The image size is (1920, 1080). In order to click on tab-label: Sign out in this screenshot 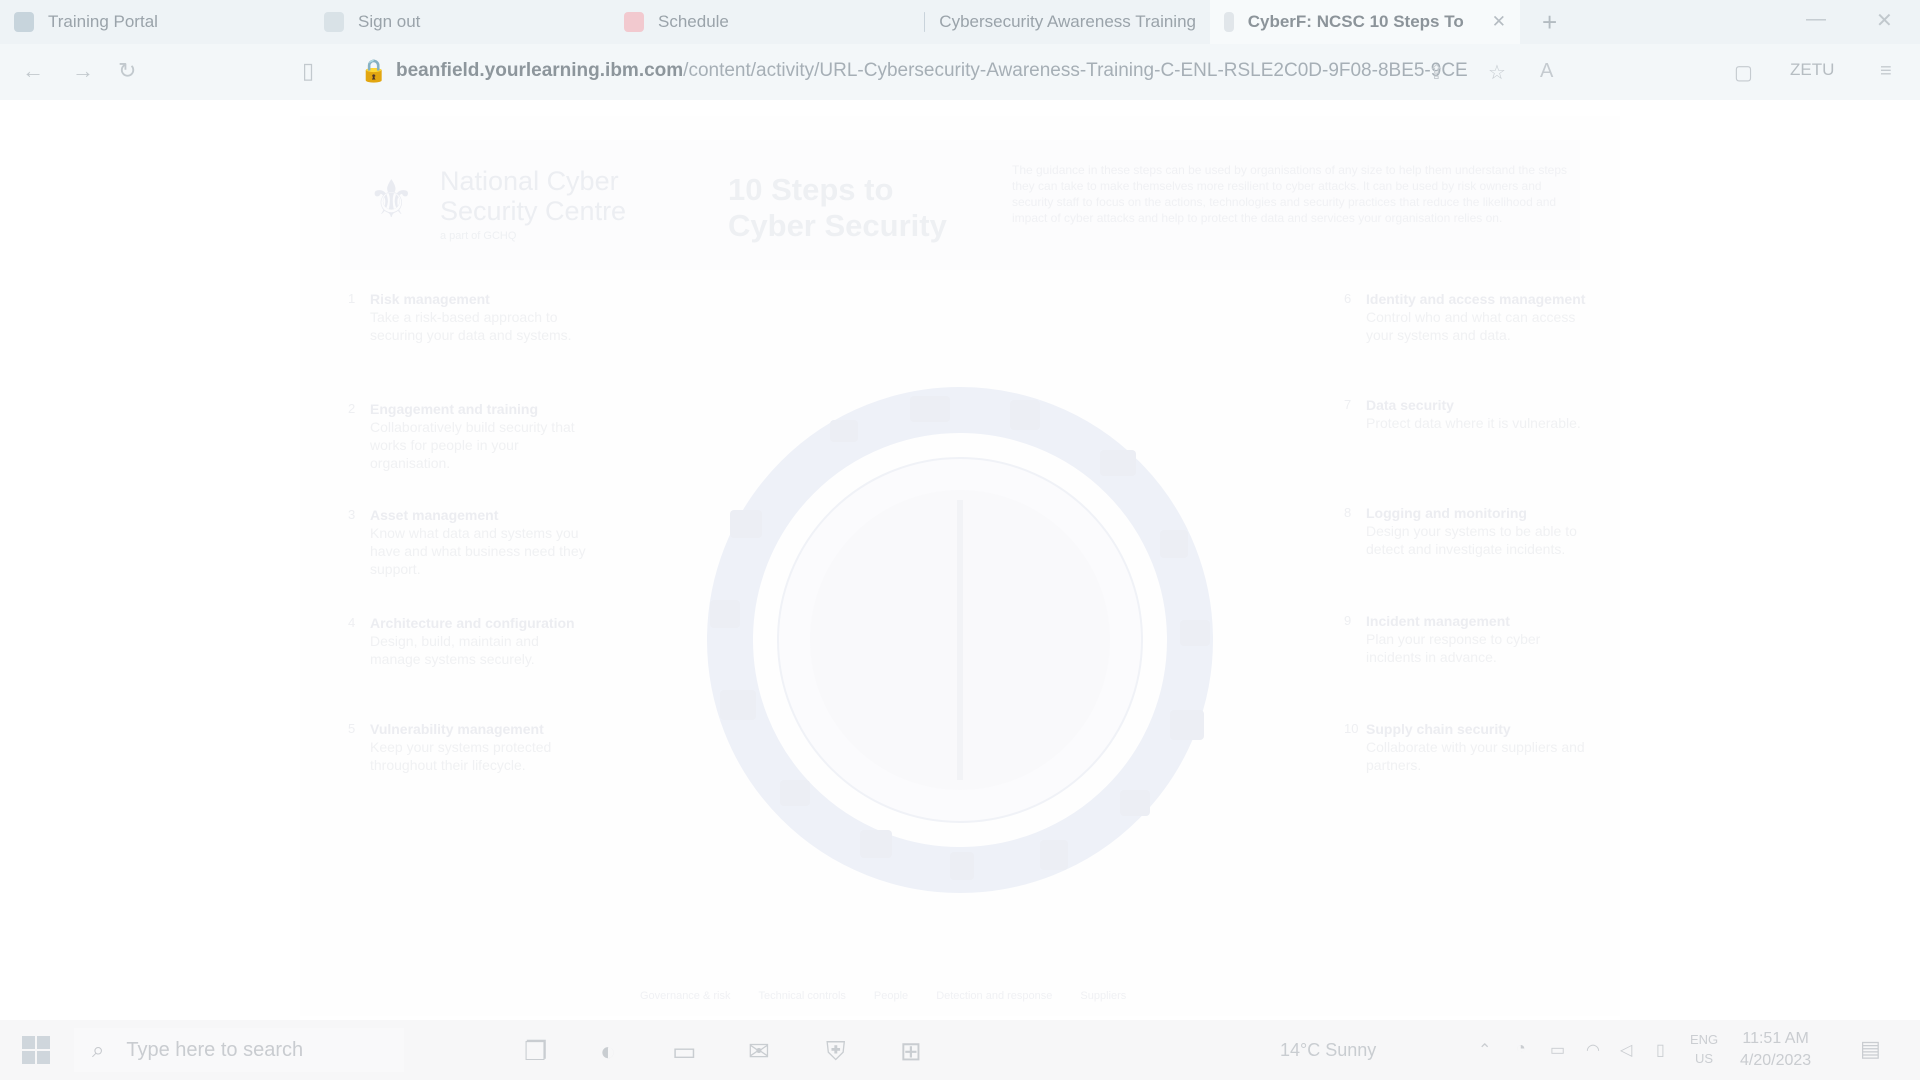, I will do `click(389, 21)`.